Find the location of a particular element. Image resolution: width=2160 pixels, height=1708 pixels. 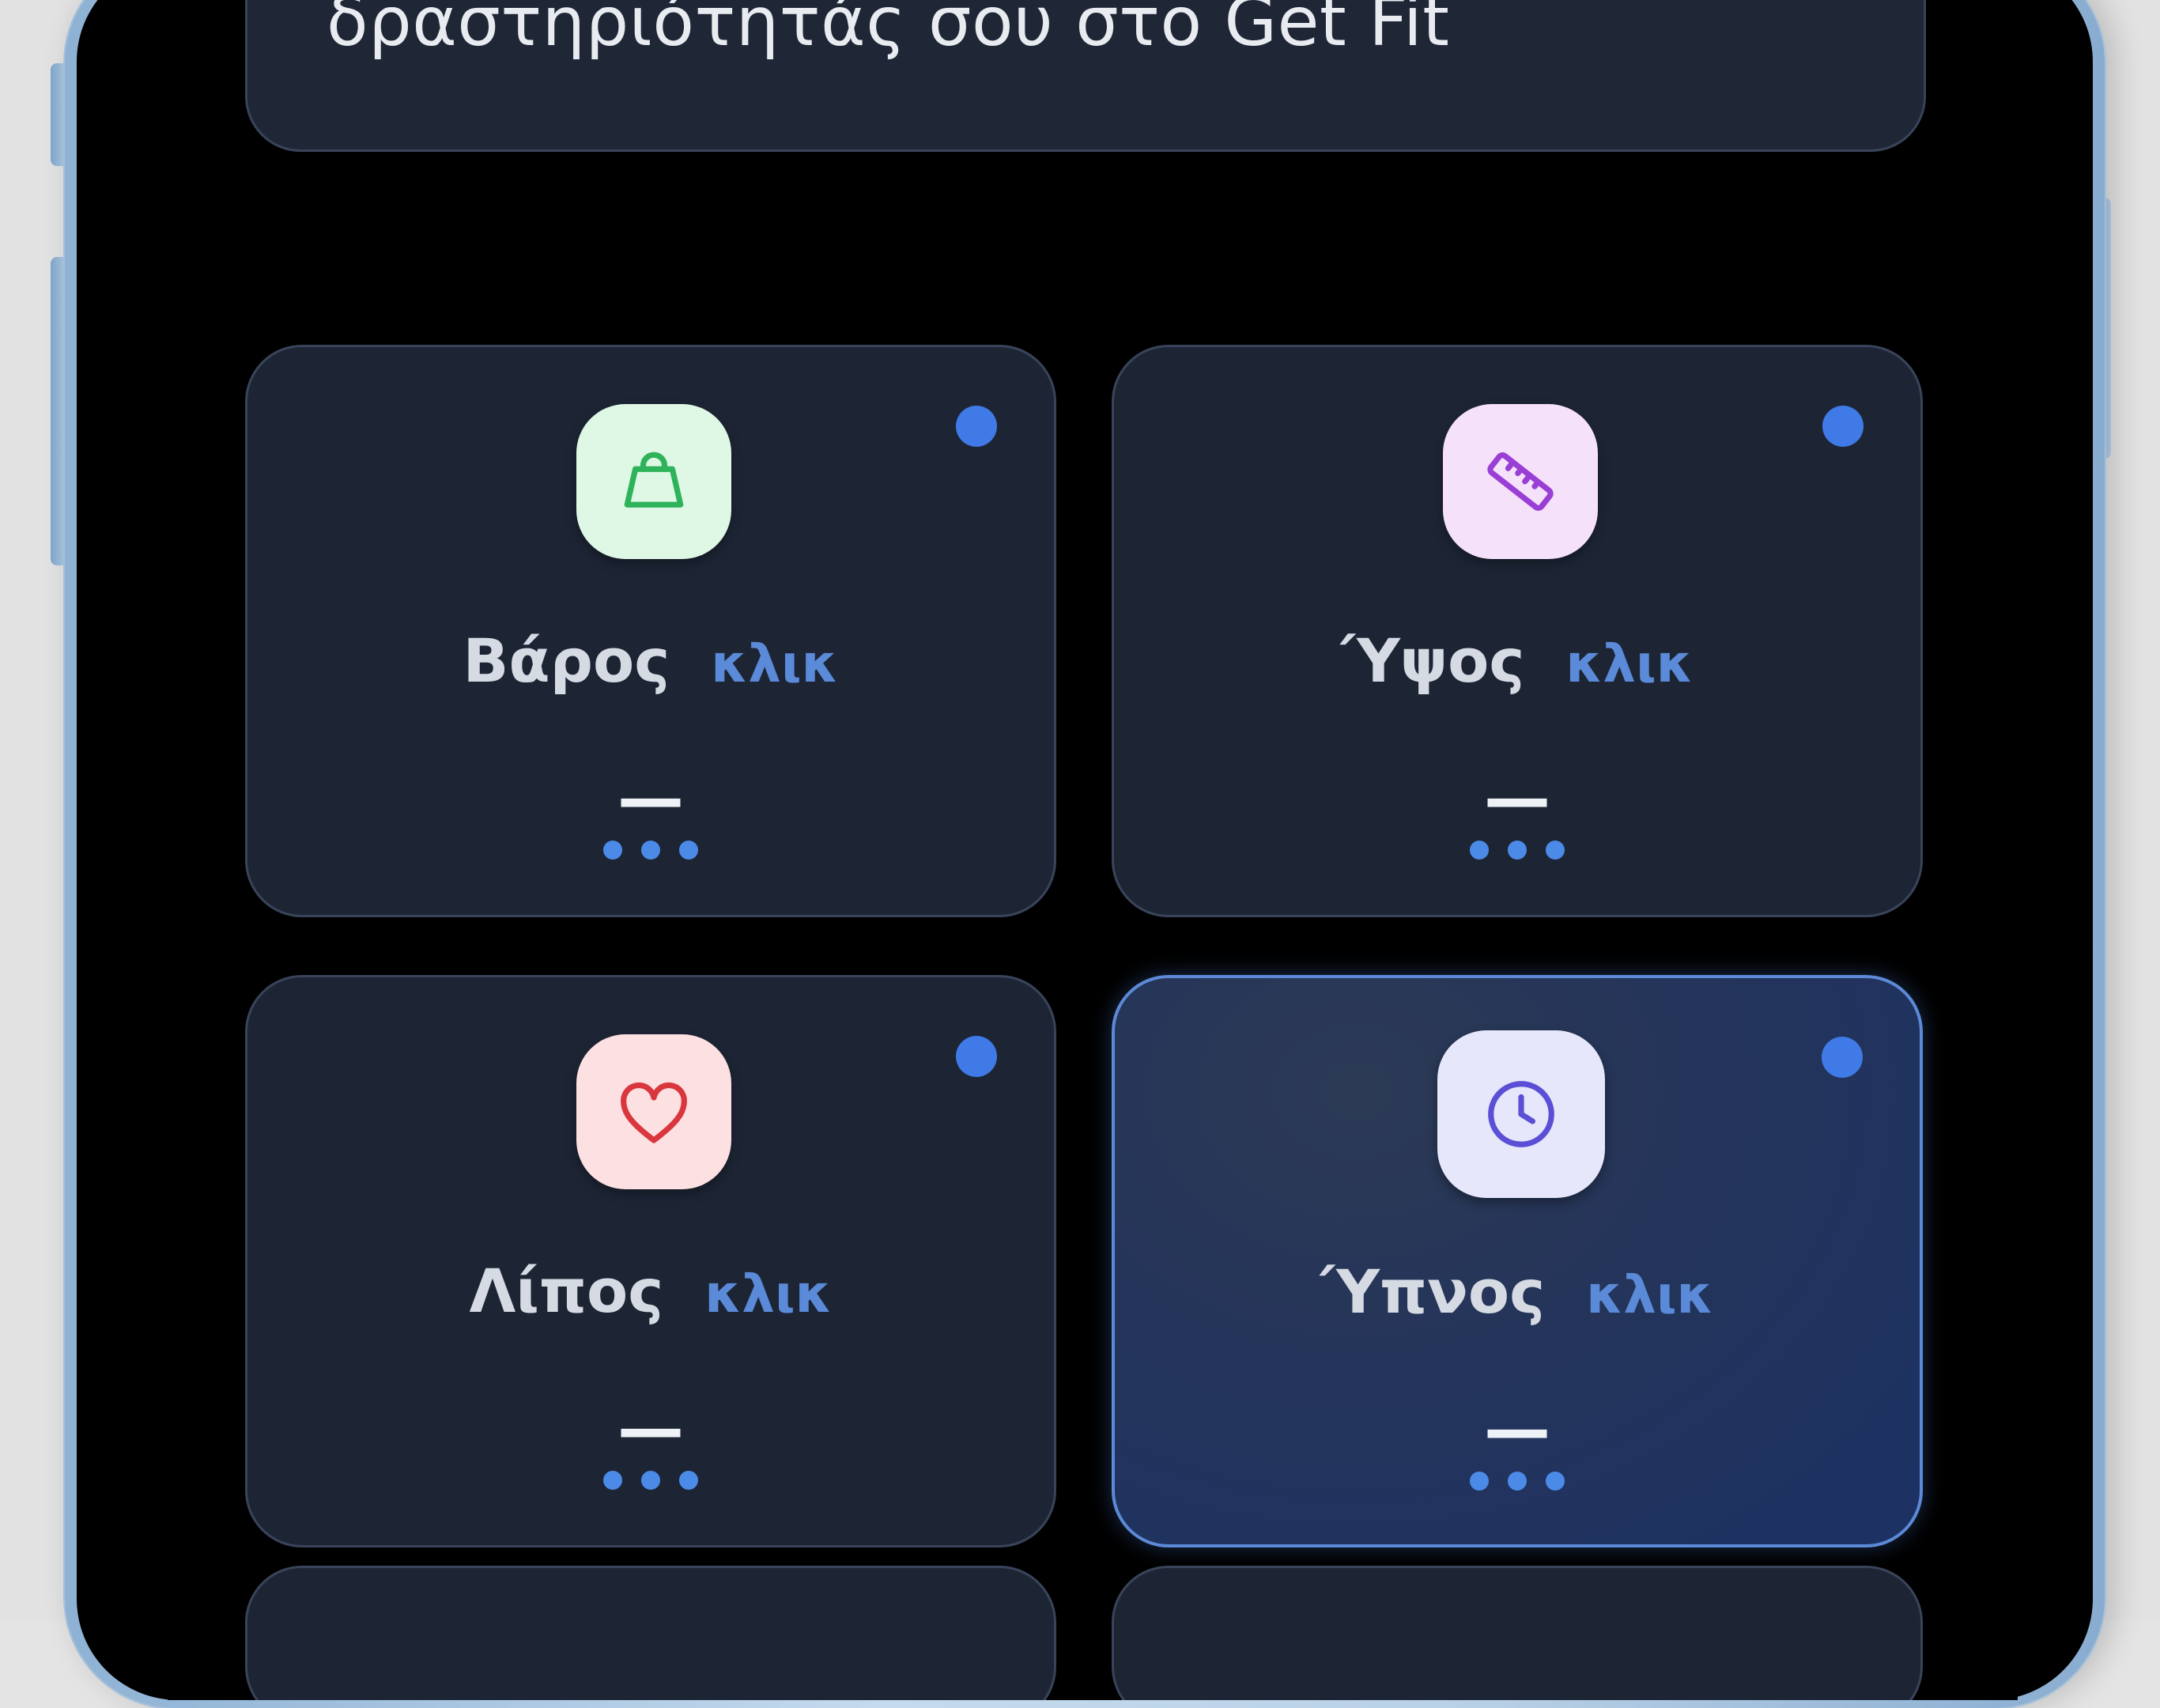

metric-label: Ύψος is located at coordinates (1433, 661).